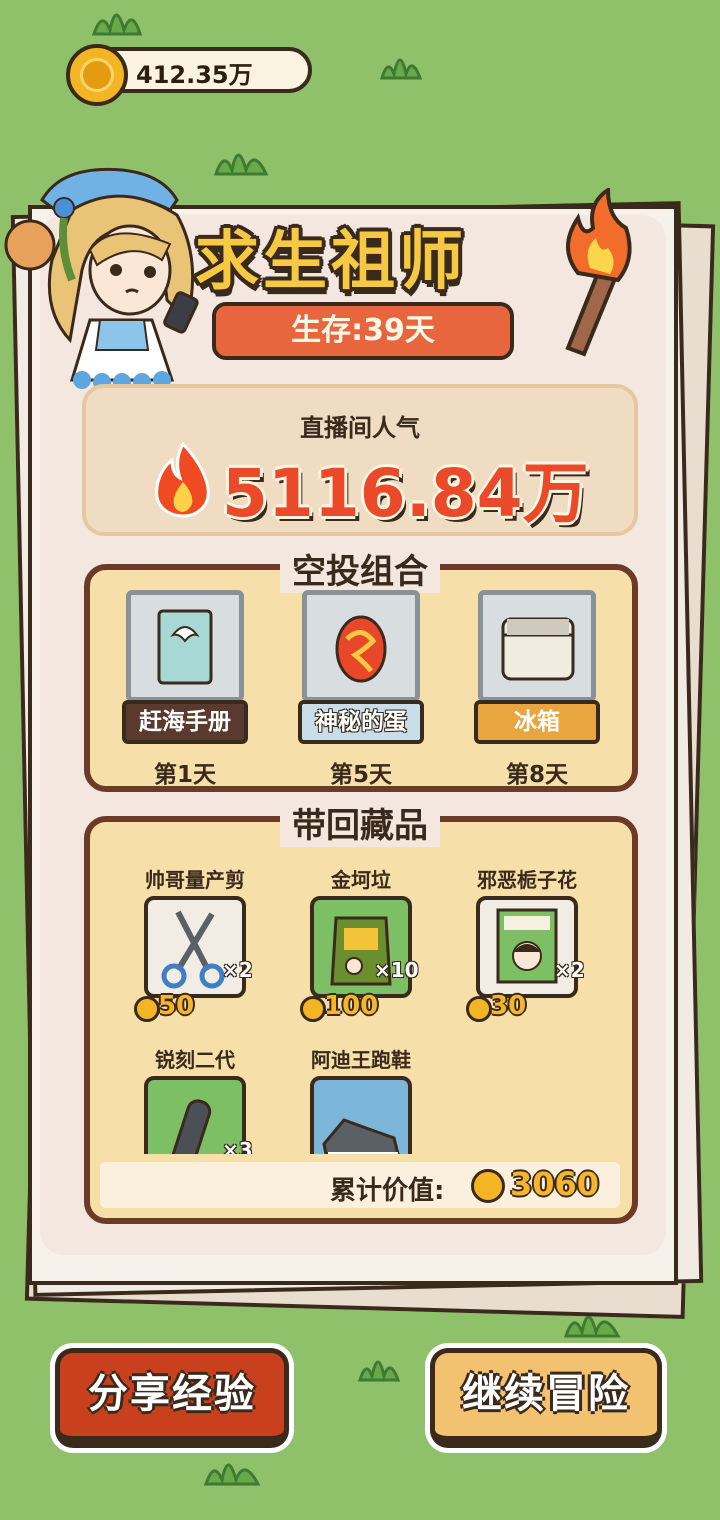 This screenshot has width=720, height=1520. What do you see at coordinates (195, 1060) in the screenshot?
I see `collection-item-name: 锐刻二代` at bounding box center [195, 1060].